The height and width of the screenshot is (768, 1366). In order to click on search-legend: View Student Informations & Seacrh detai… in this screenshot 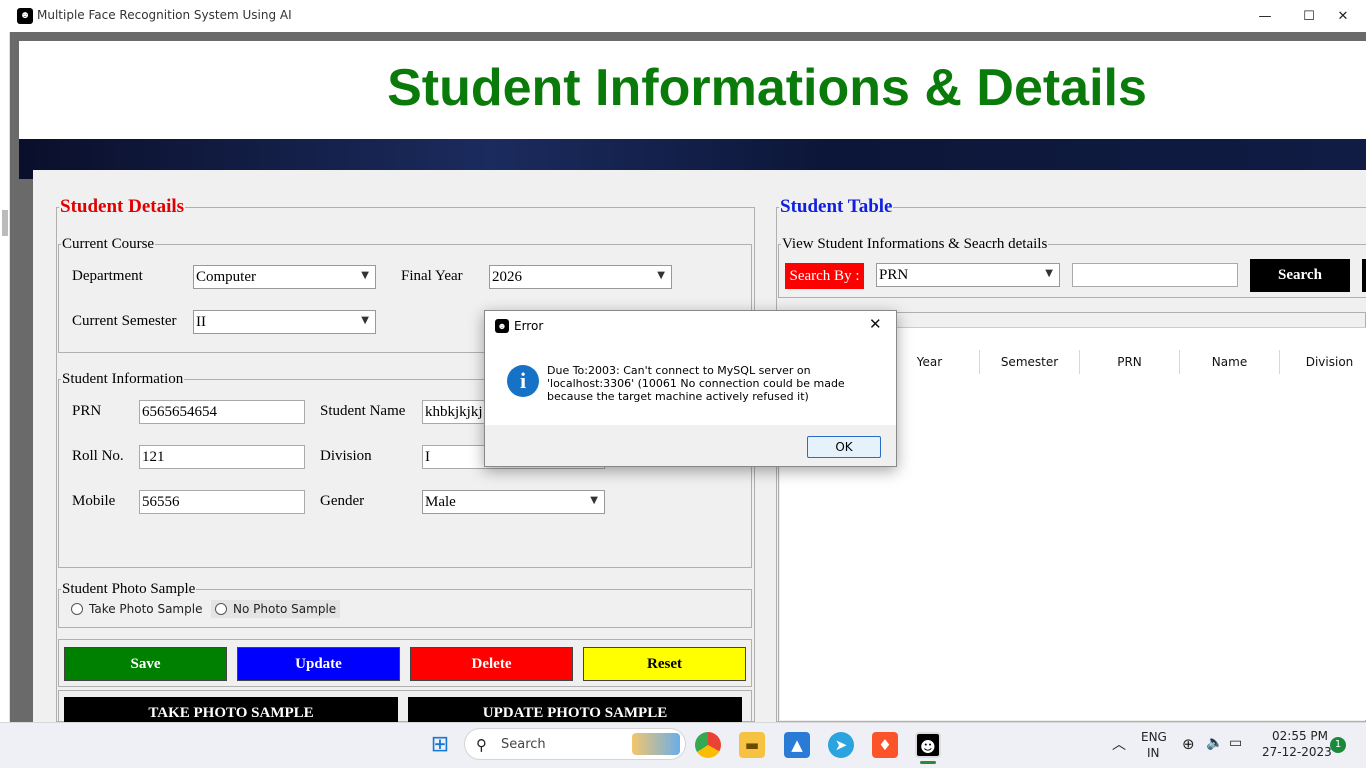, I will do `click(915, 244)`.